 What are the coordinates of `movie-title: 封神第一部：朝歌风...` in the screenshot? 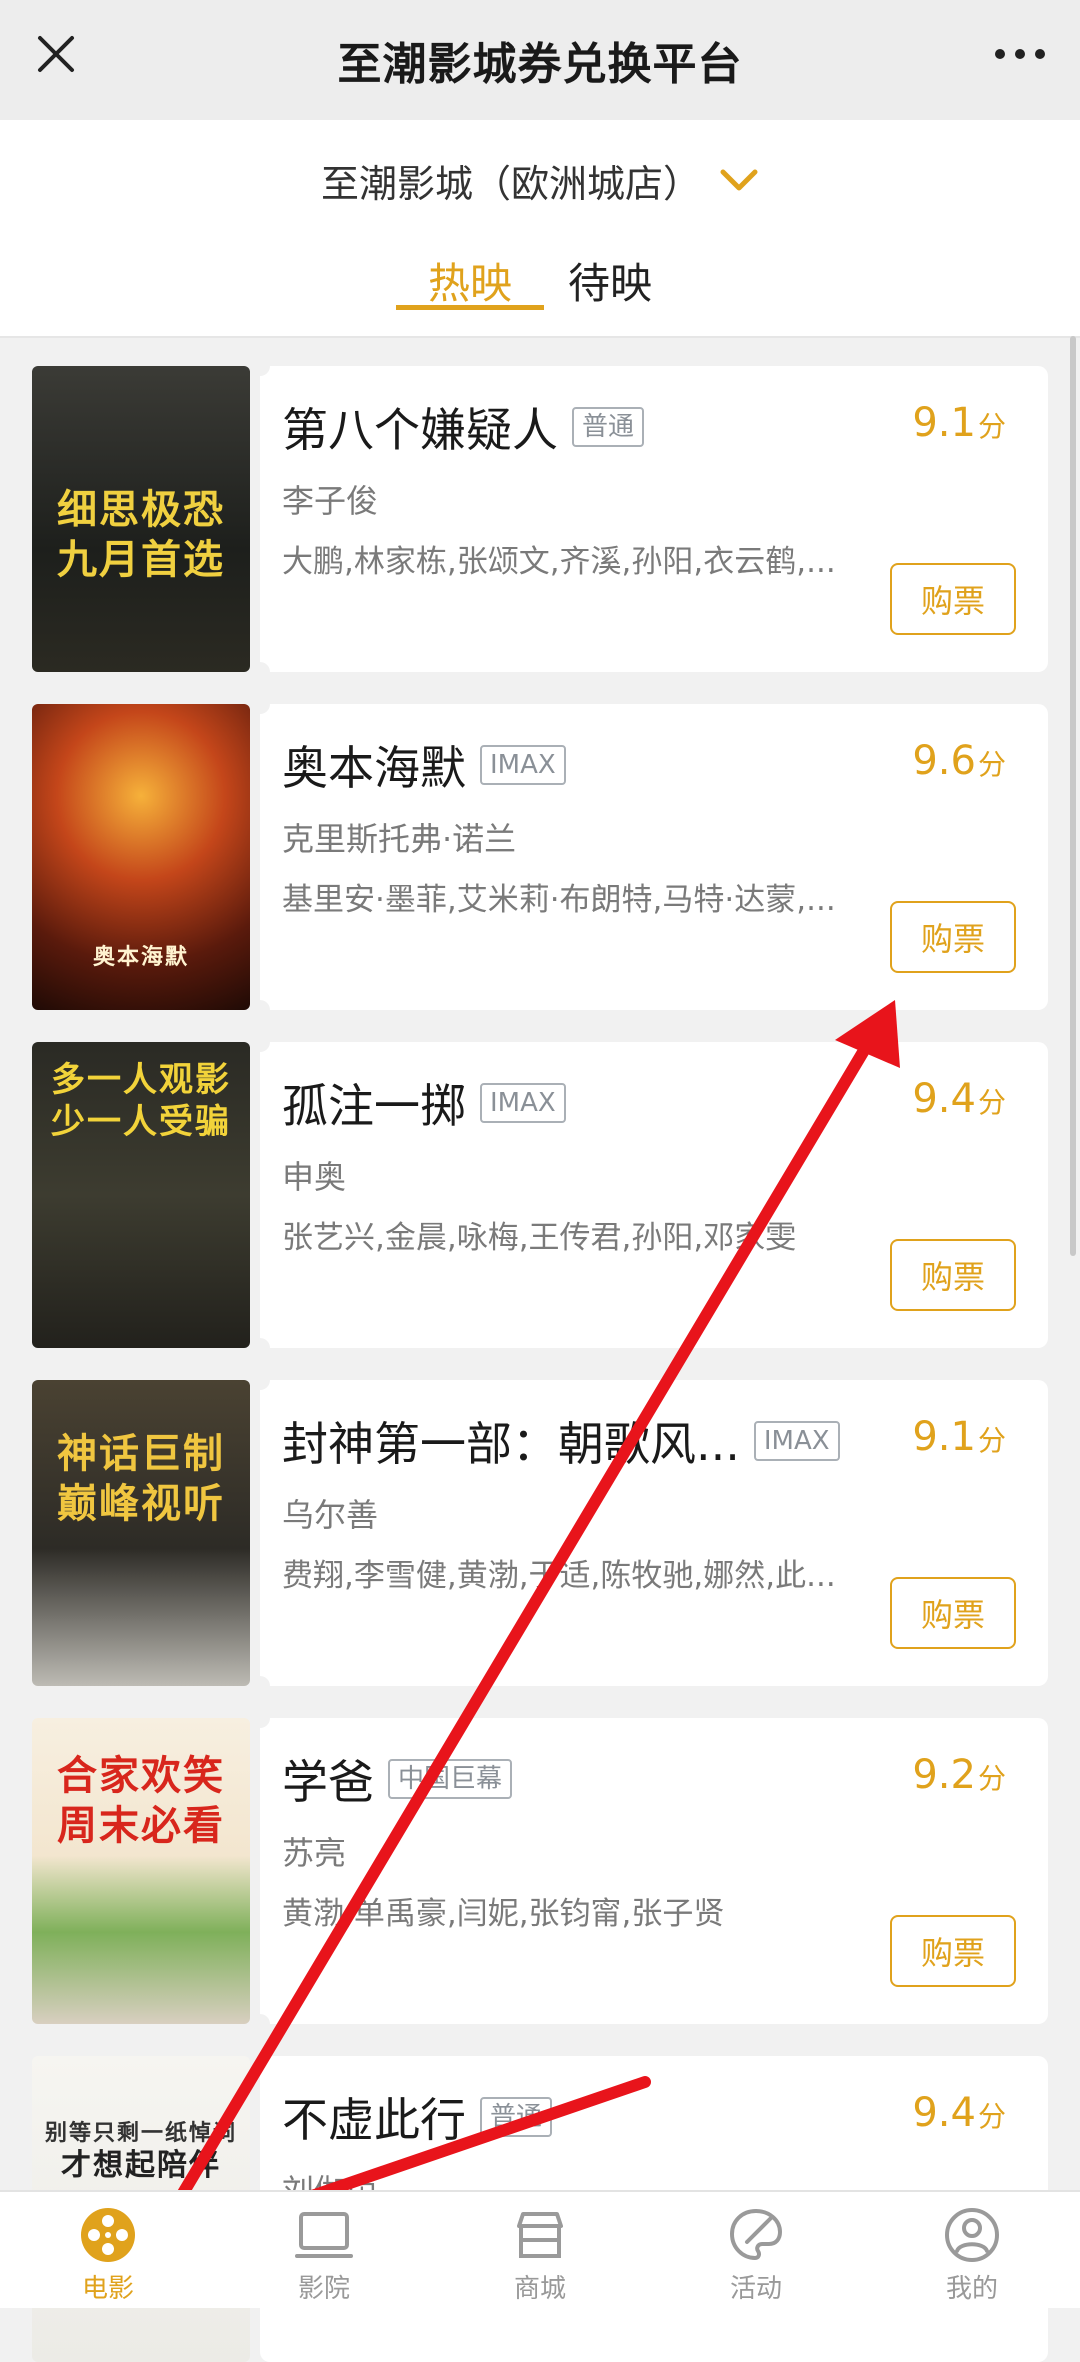 It's located at (511, 1444).